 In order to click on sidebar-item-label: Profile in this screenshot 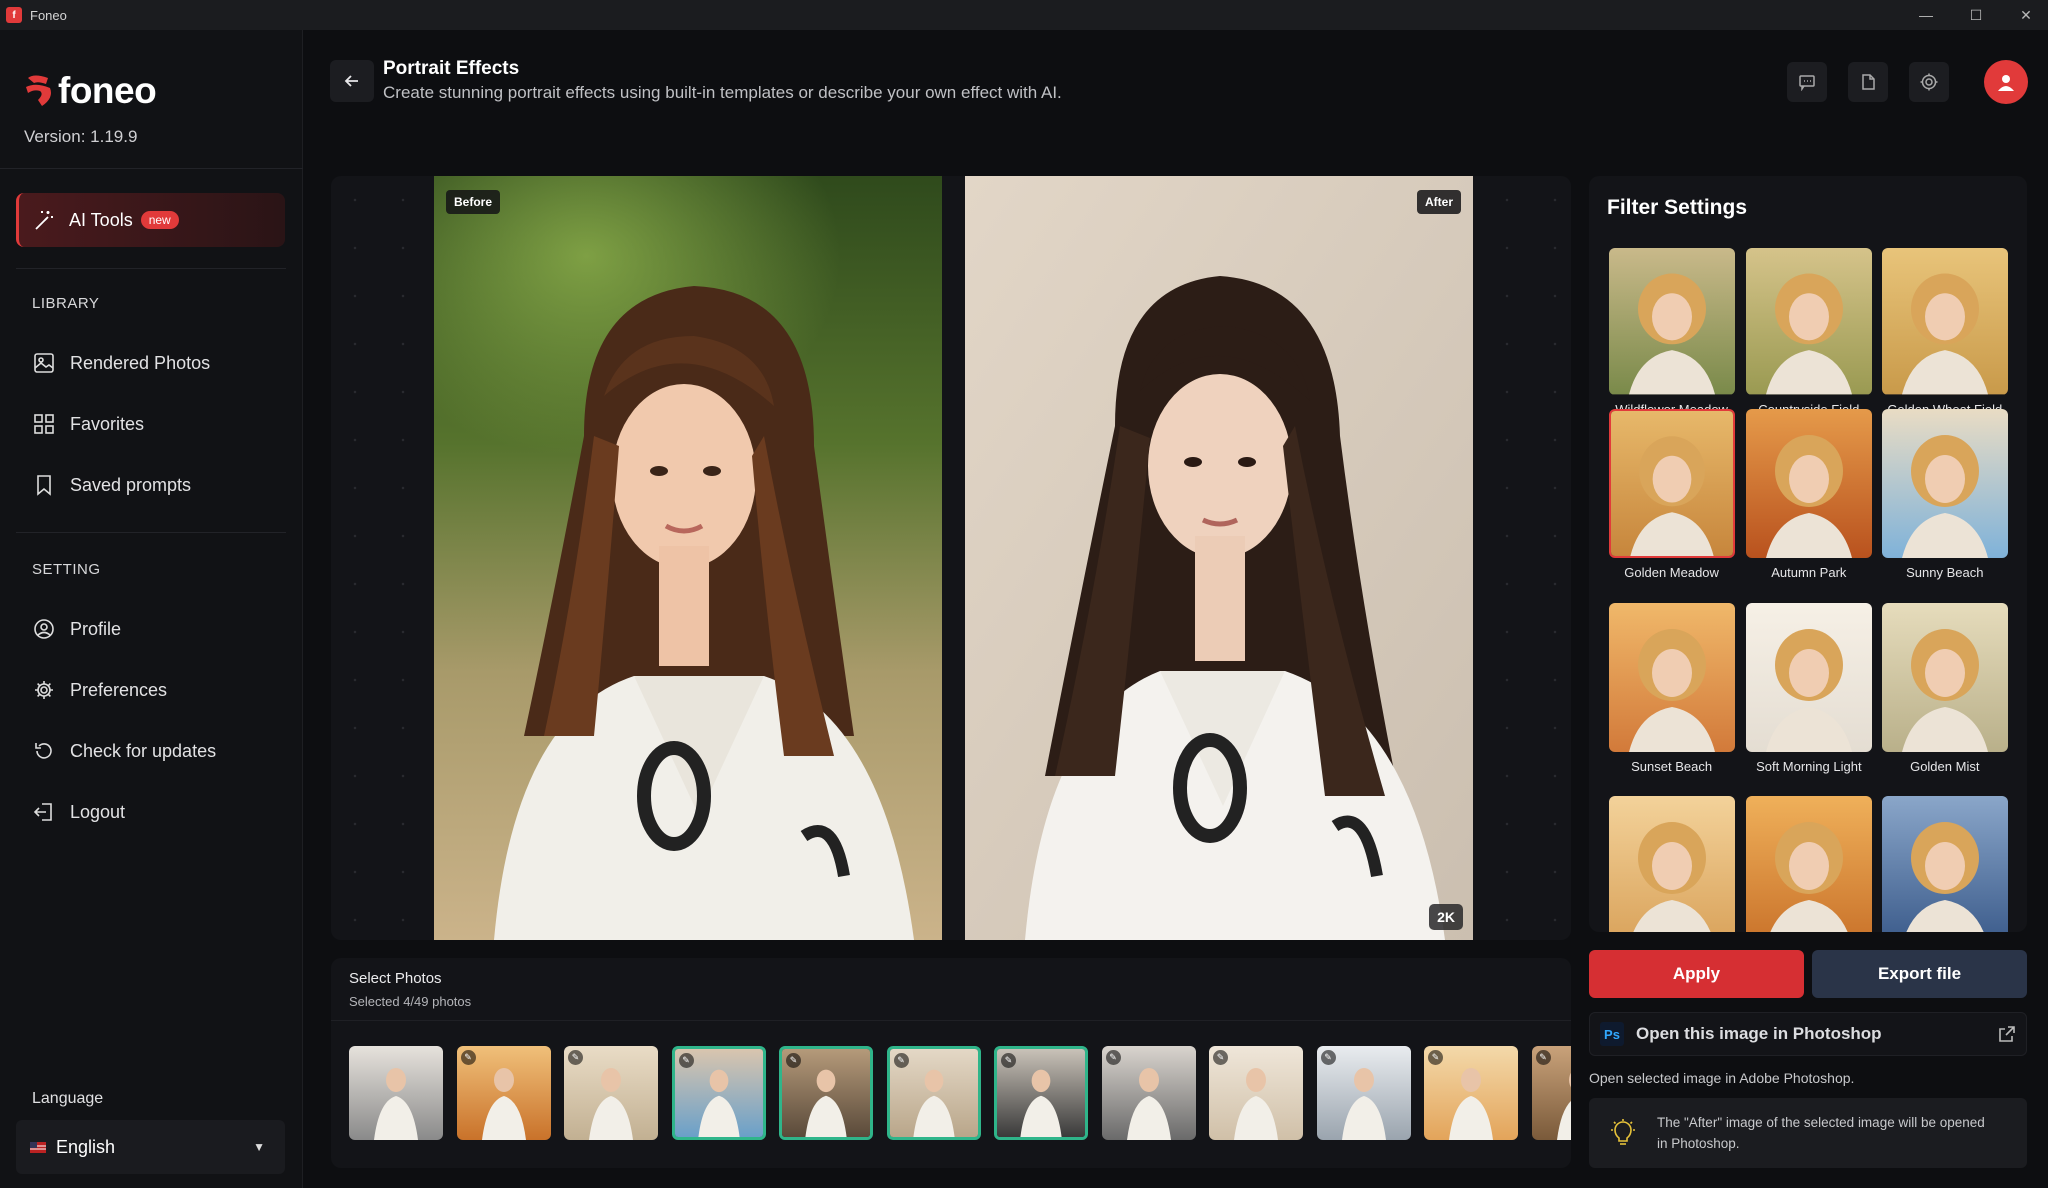, I will do `click(96, 628)`.